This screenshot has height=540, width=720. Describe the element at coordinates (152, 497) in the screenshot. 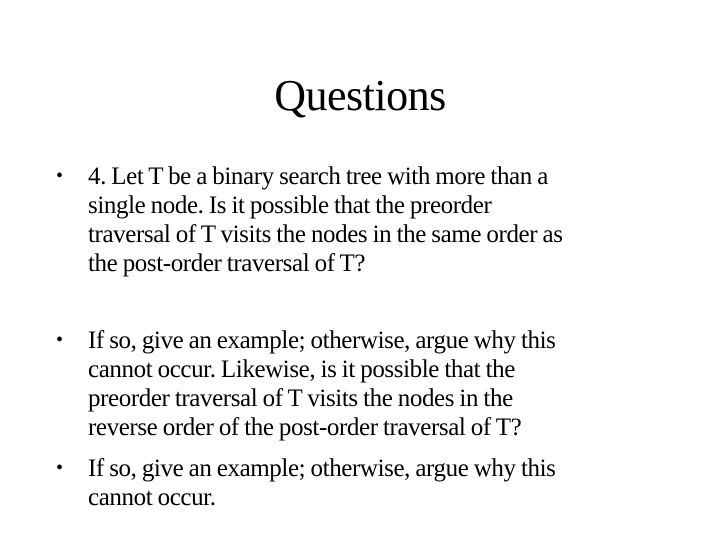

I see `bullet-line: cannot occur.` at that location.